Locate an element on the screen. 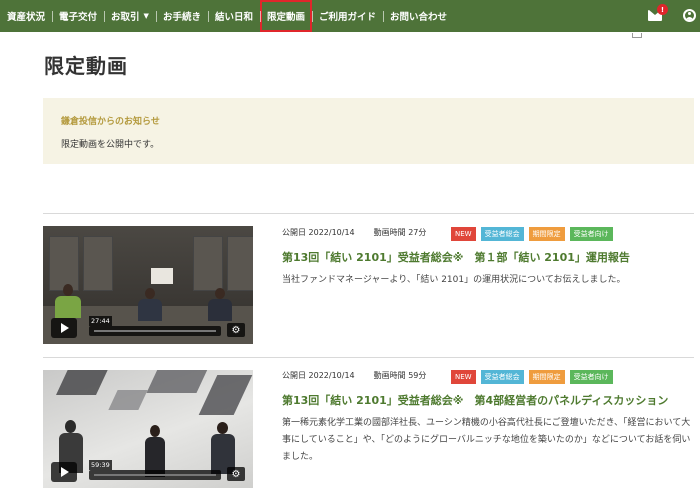  nav-item-label: ご利用ガイド is located at coordinates (347, 17).